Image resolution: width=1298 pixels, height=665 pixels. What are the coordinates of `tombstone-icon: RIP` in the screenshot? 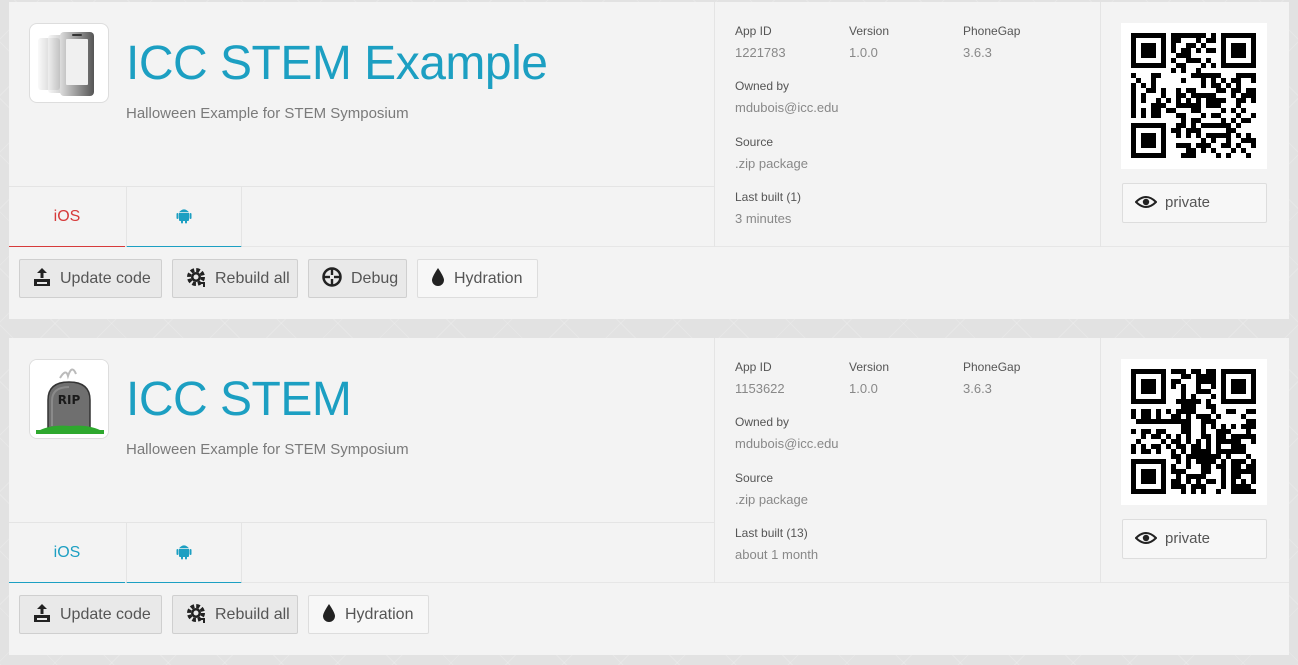 It's located at (69, 399).